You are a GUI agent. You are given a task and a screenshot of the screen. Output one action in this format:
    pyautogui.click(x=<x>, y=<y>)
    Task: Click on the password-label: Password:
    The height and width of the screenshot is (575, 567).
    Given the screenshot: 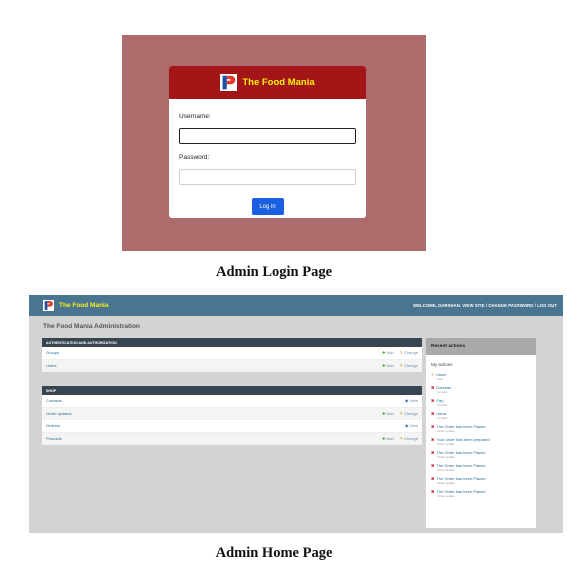 What is the action you would take?
    pyautogui.click(x=194, y=157)
    